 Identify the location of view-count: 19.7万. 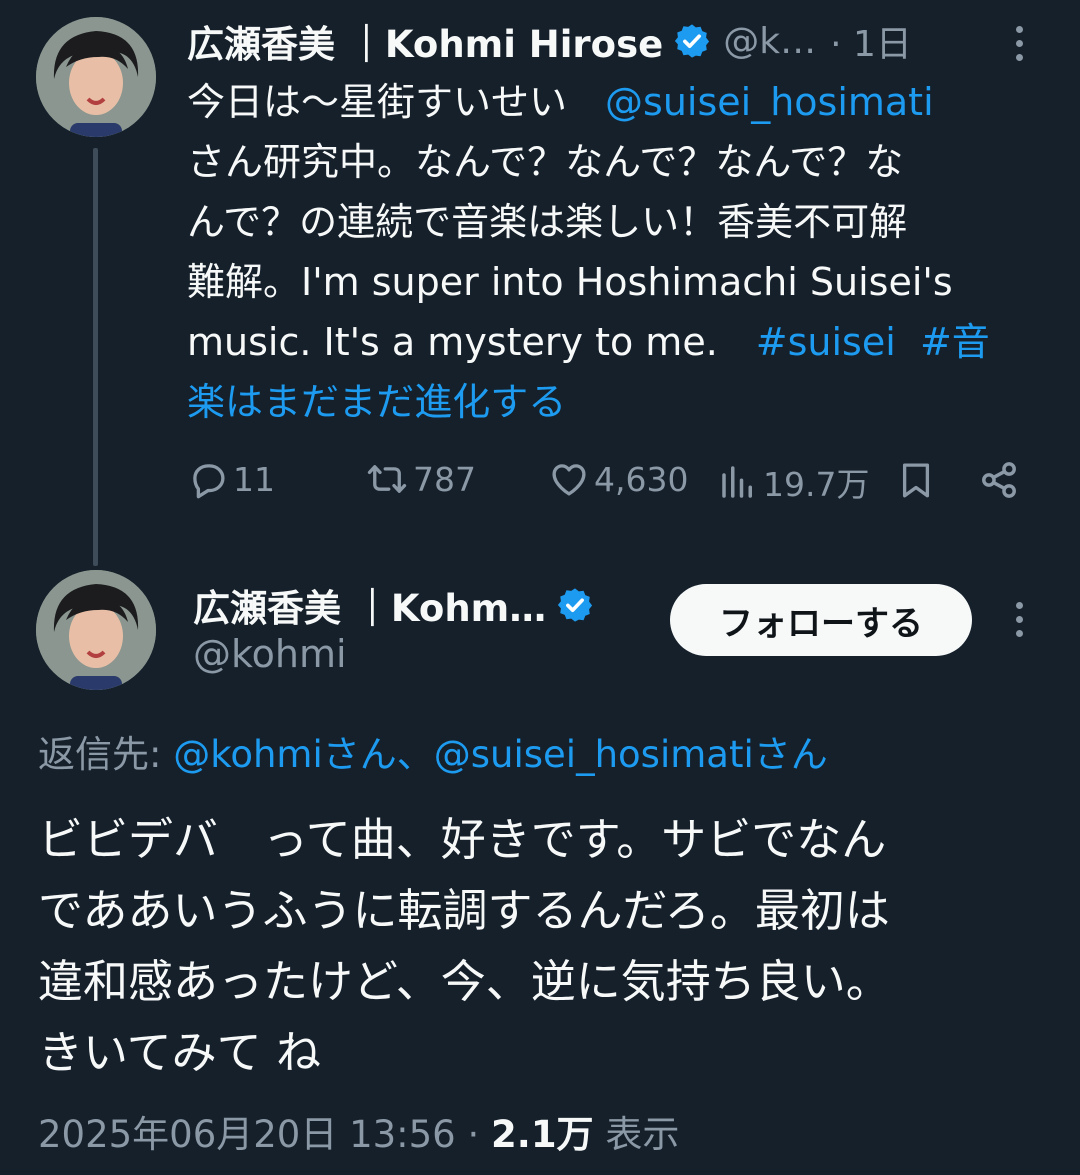
(816, 484).